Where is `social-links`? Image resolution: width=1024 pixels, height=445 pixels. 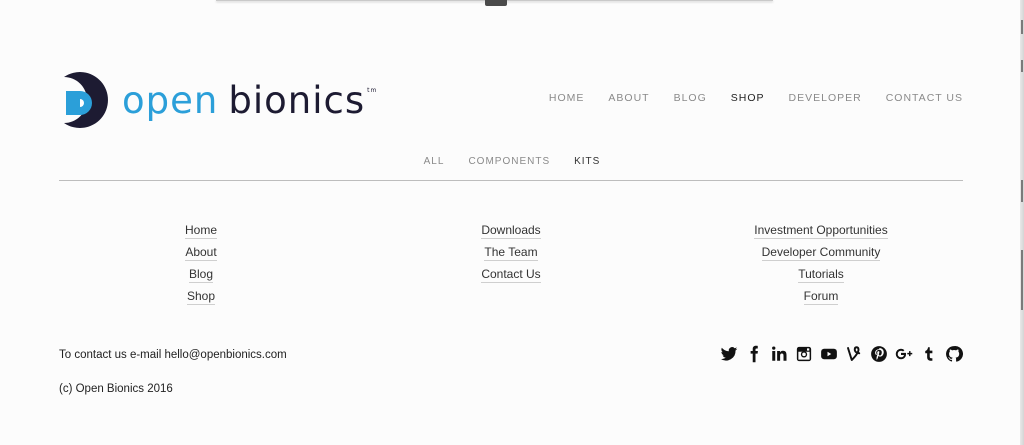
social-links is located at coordinates (838, 354).